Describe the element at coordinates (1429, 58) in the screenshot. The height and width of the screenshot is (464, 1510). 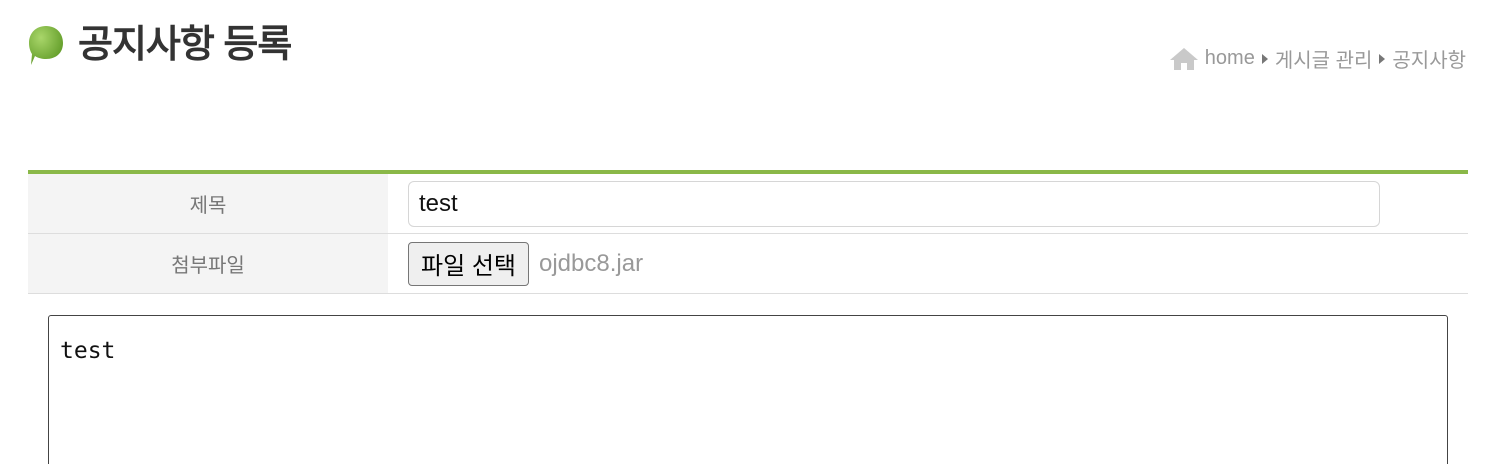
I see `breadcrumb-notice: 공지사항` at that location.